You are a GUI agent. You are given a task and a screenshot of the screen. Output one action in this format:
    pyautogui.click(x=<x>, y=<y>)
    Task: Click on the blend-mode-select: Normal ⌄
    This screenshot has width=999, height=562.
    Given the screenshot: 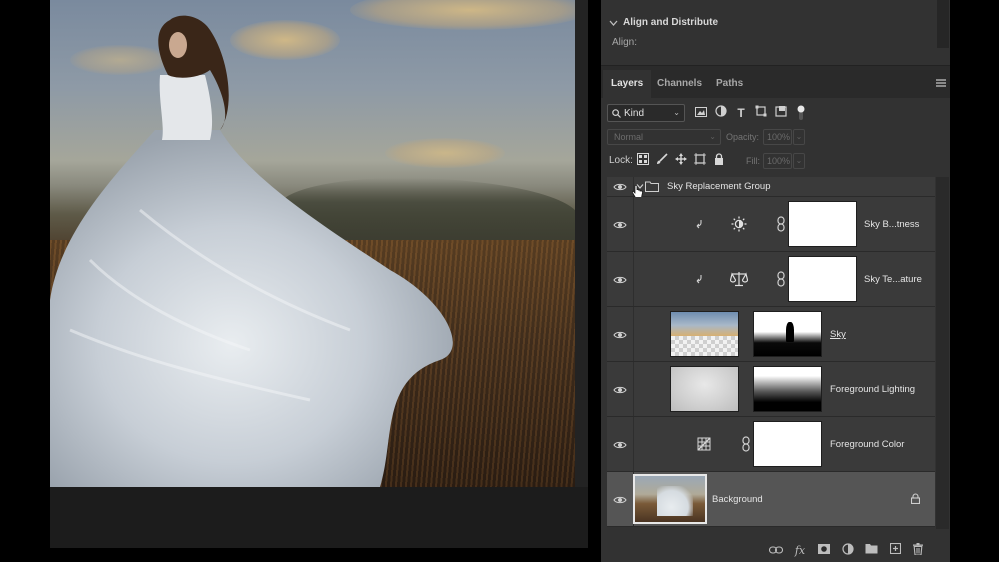 What is the action you would take?
    pyautogui.click(x=664, y=137)
    